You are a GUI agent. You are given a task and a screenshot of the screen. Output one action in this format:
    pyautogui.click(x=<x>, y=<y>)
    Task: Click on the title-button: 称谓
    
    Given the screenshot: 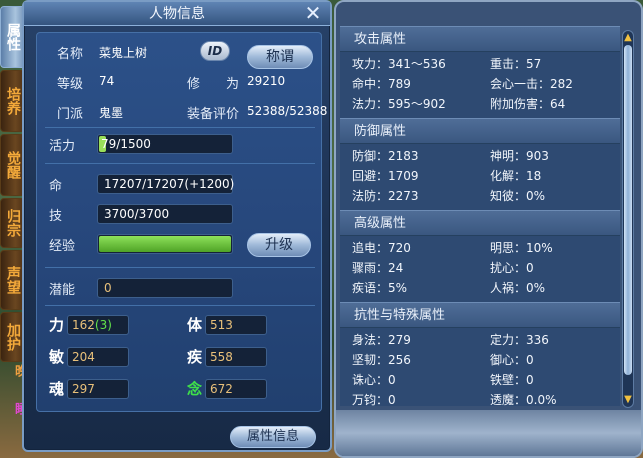 What is the action you would take?
    pyautogui.click(x=280, y=57)
    